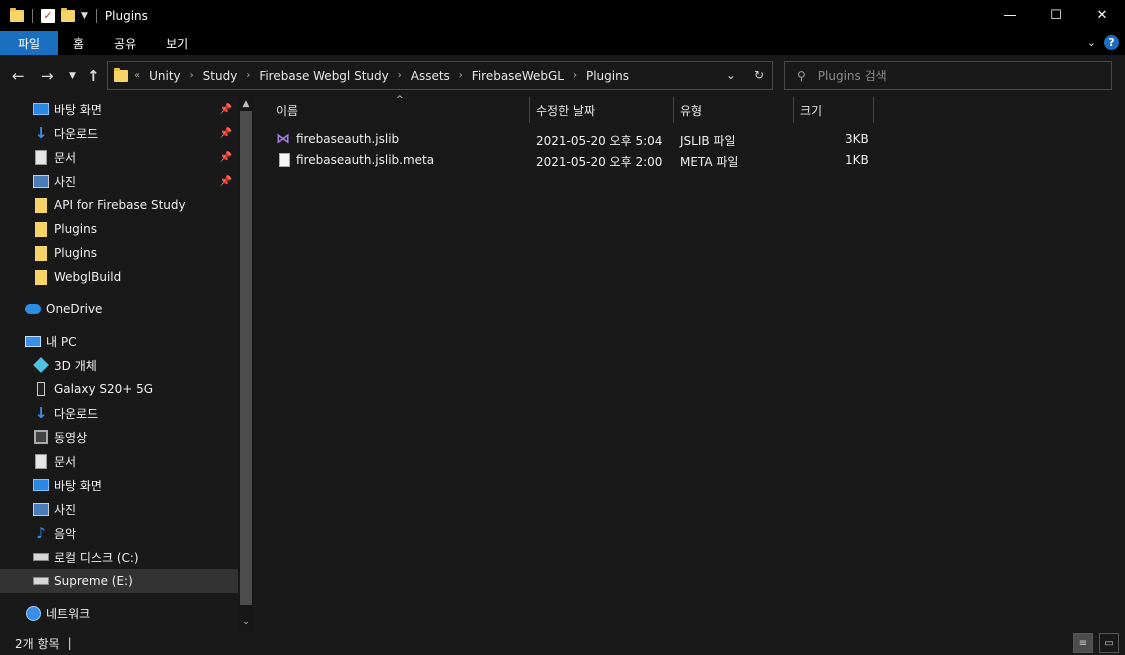 The image size is (1125, 655). What do you see at coordinates (104, 389) in the screenshot?
I see `sidebar-item-label: Galaxy S20+ 5G` at bounding box center [104, 389].